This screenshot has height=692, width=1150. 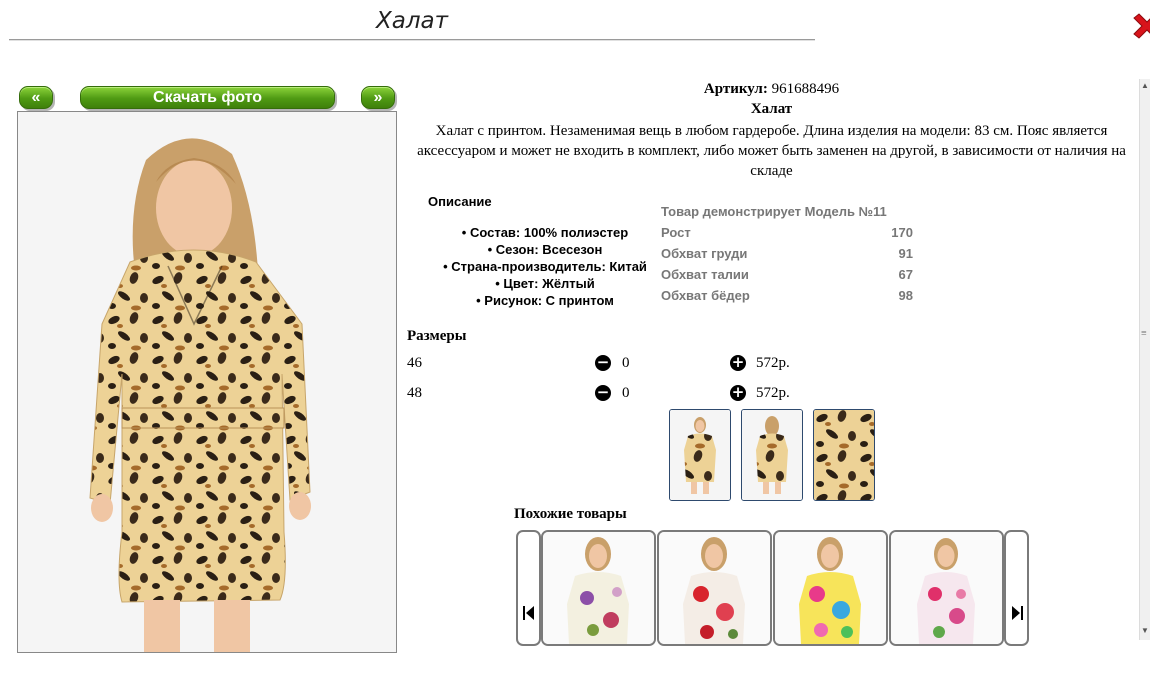 I want to click on vertical-scrollbar, so click(x=1144, y=359).